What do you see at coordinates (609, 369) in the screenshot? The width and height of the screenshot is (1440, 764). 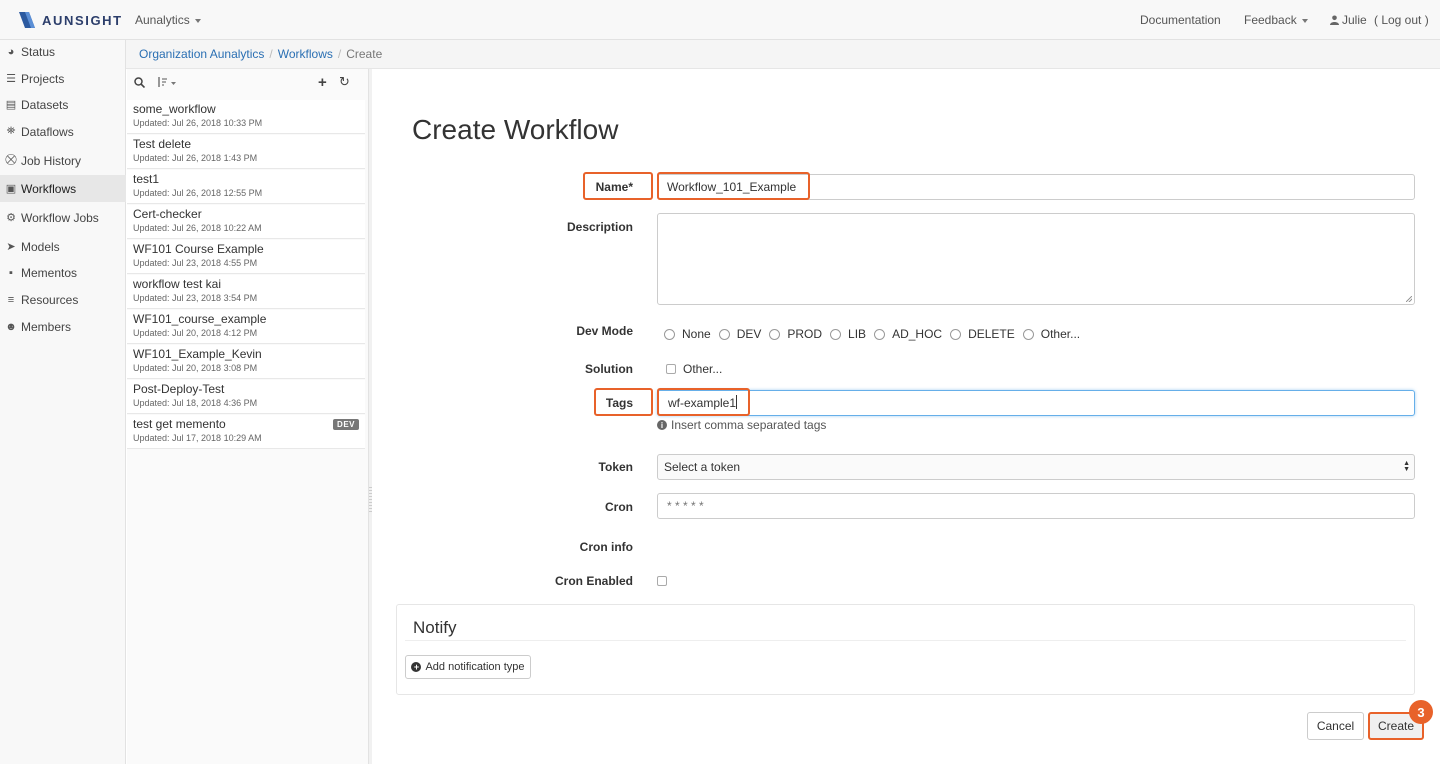 I see `solution-label: Solution` at bounding box center [609, 369].